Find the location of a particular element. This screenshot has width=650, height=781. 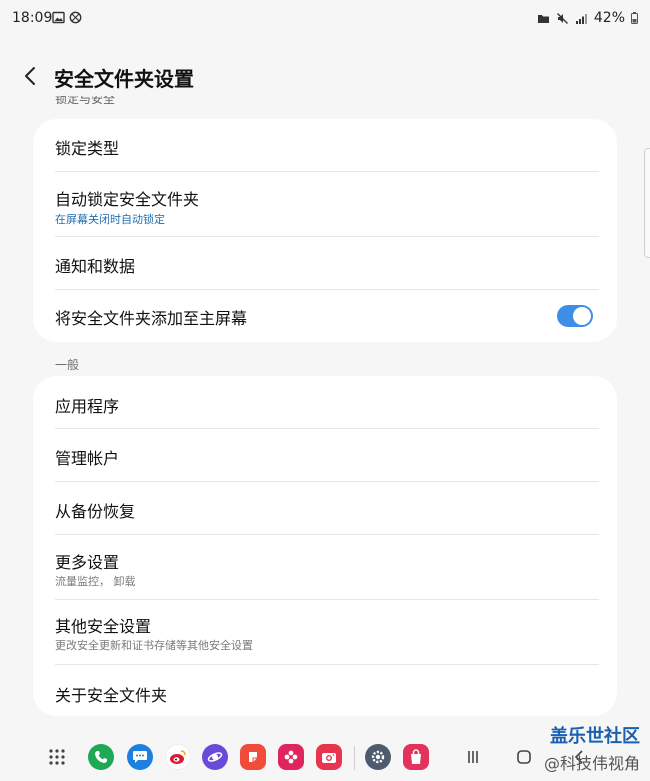

back-button is located at coordinates (30, 76).